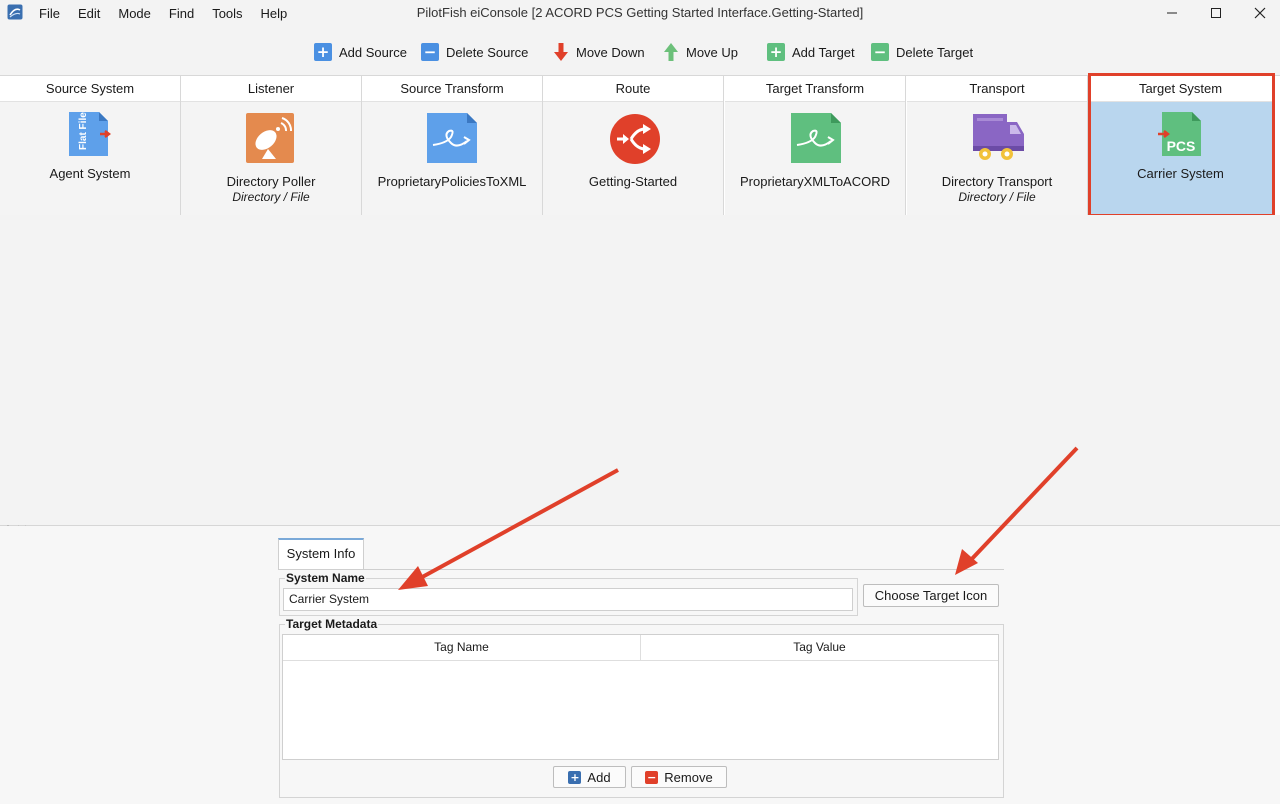  Describe the element at coordinates (688, 777) in the screenshot. I see `remove-label: Remove` at that location.